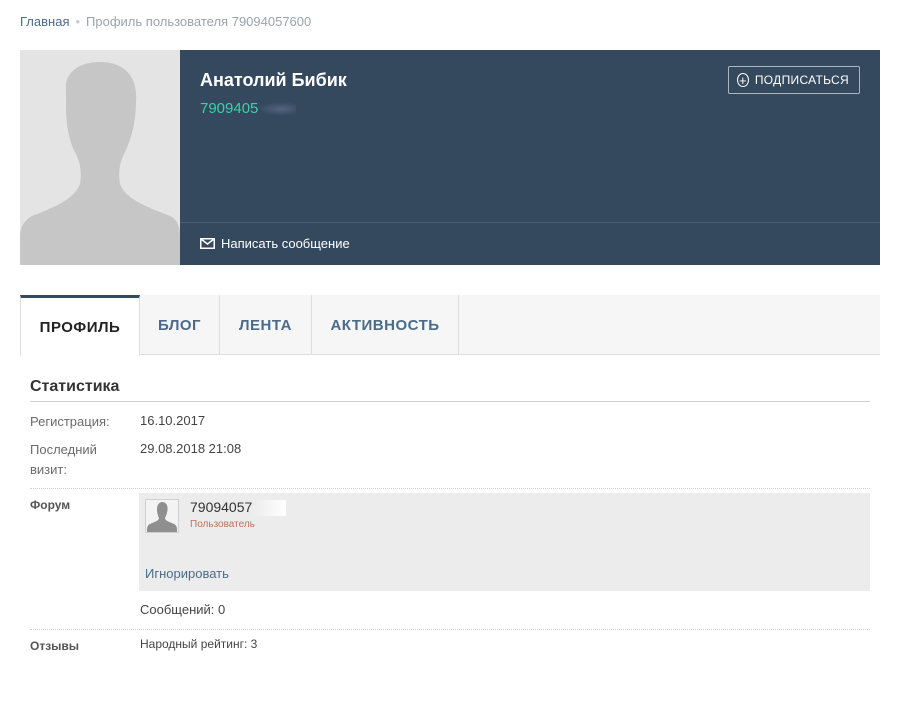 Image resolution: width=897 pixels, height=706 pixels. I want to click on subscribe-button: + ПОДПИСАТЬСЯ, so click(794, 80).